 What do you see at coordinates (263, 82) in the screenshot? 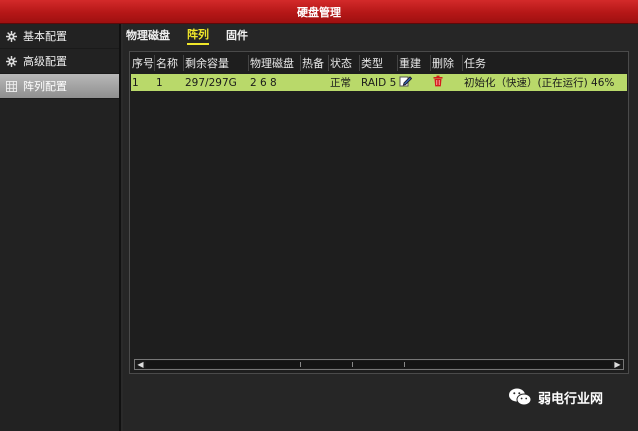
I see `cell-physical-disks: 2 6 8` at bounding box center [263, 82].